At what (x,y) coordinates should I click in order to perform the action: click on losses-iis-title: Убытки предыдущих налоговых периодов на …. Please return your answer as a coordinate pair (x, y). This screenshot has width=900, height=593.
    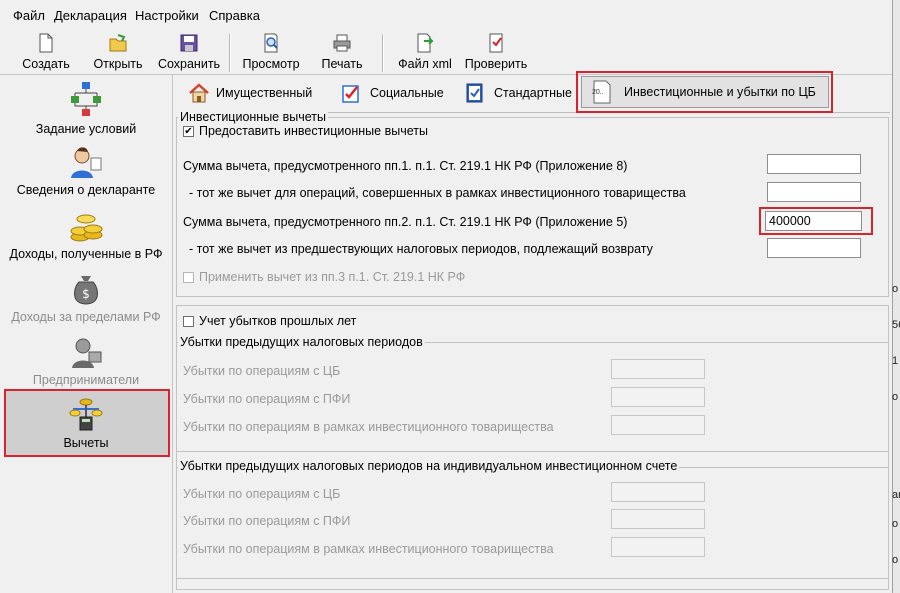
    Looking at the image, I should click on (429, 466).